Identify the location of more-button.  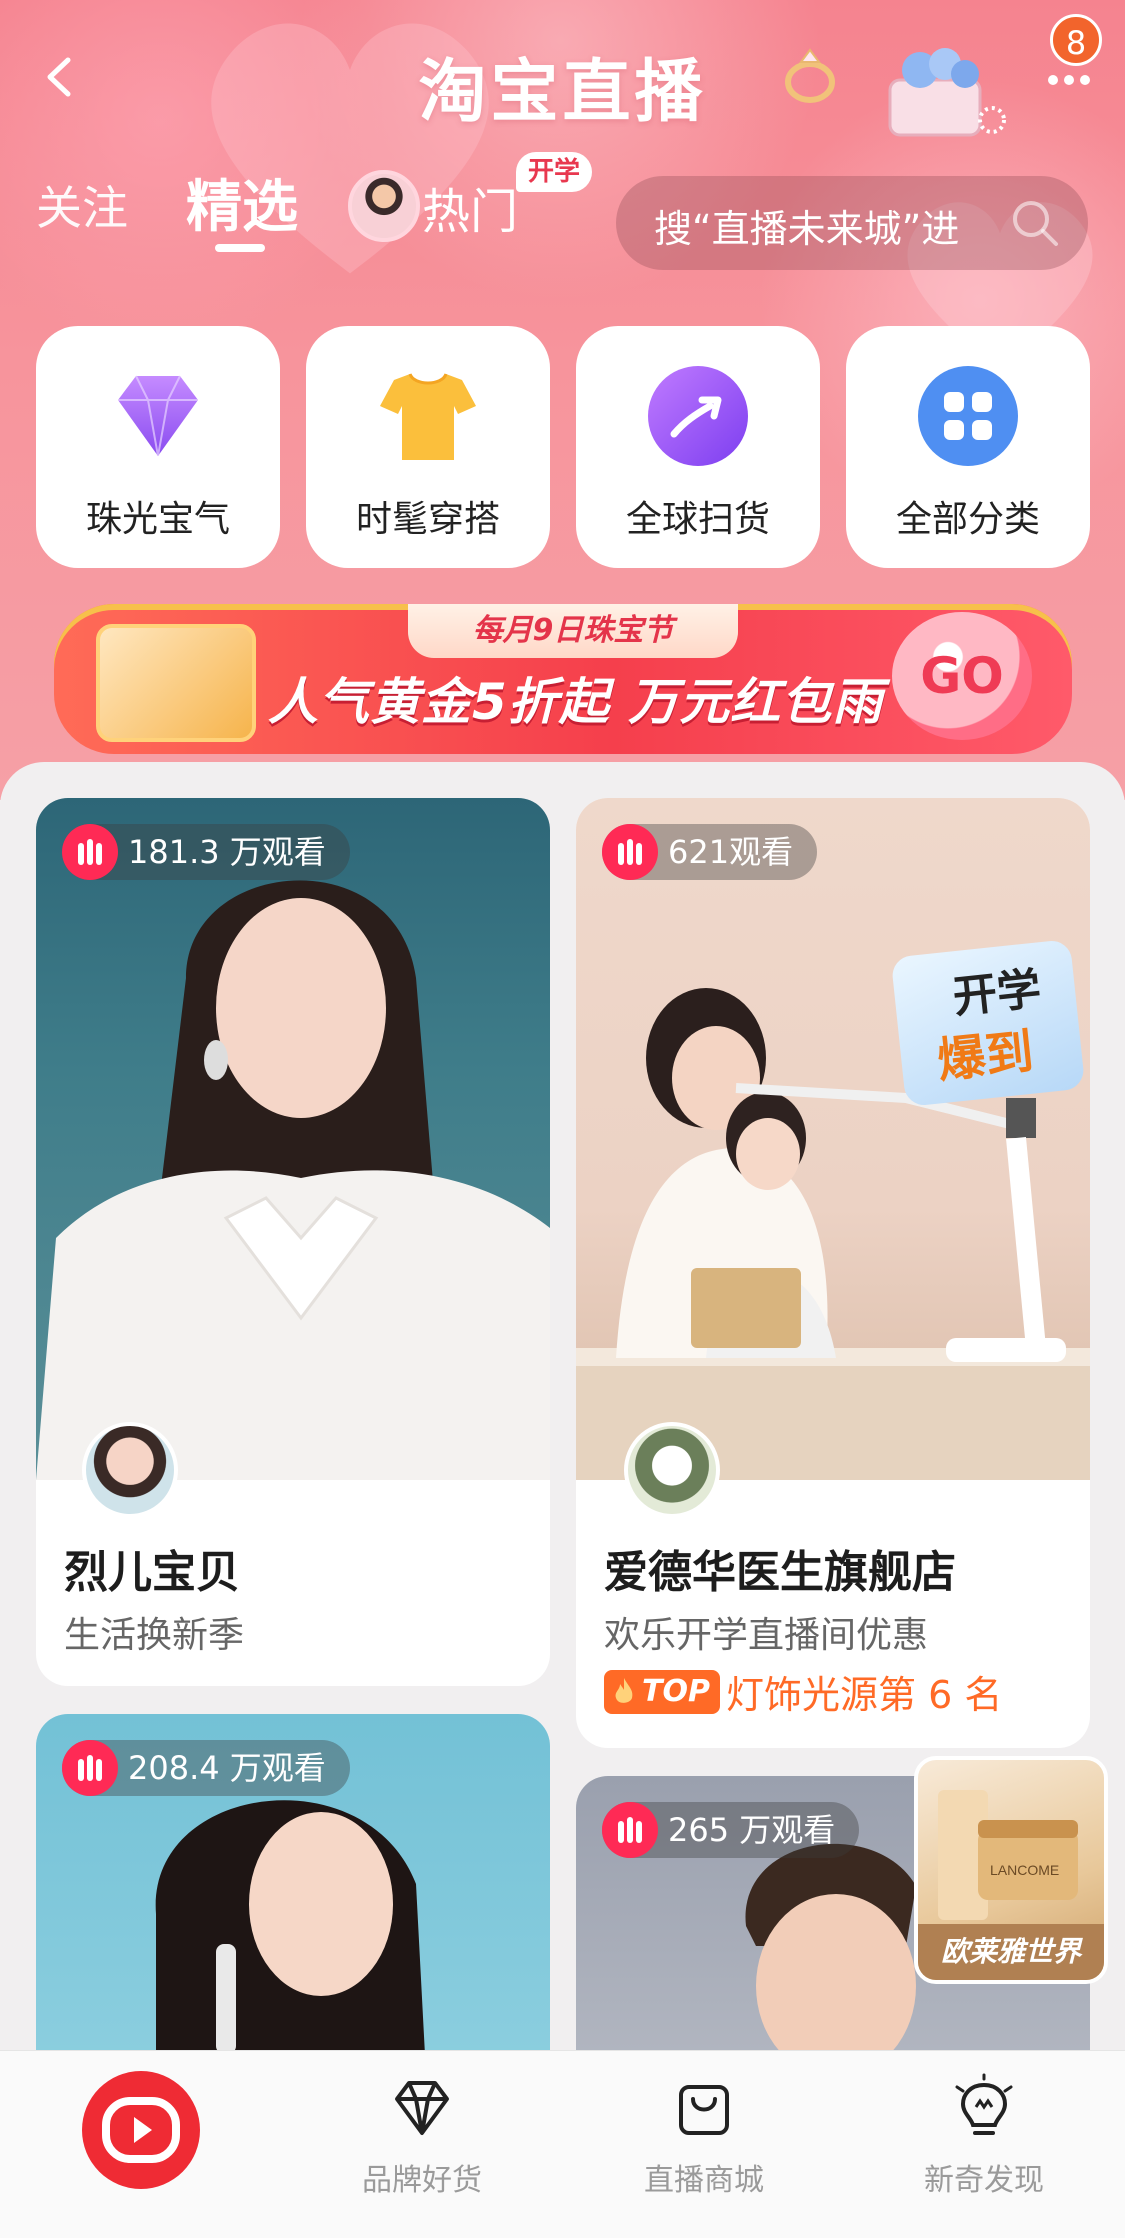
(1073, 80).